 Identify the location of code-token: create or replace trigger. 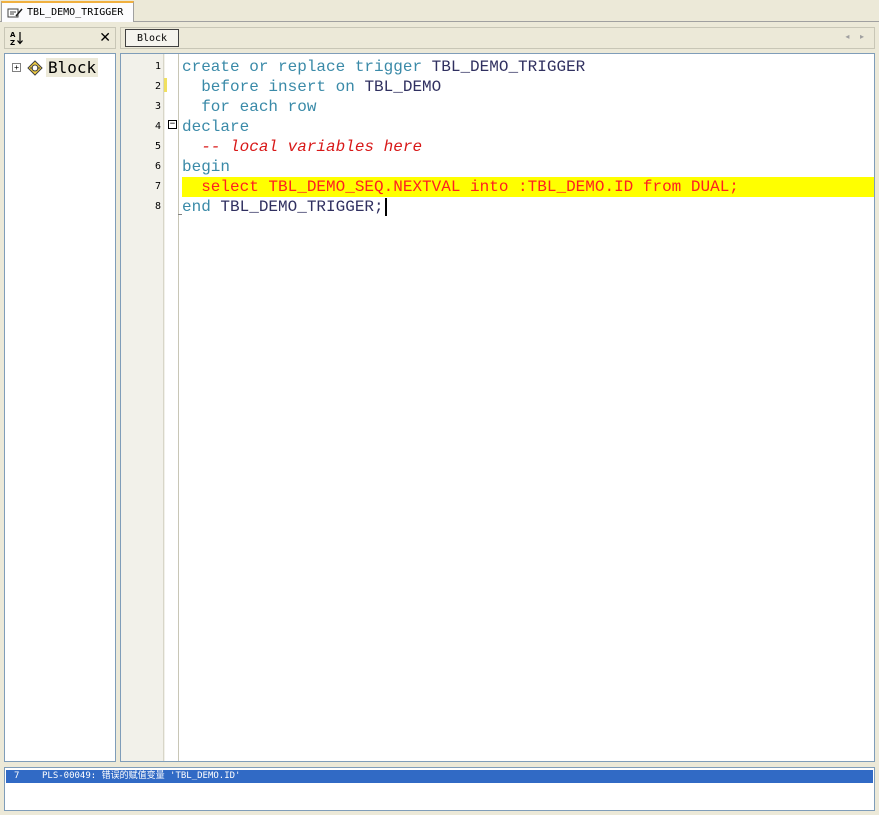
(307, 67).